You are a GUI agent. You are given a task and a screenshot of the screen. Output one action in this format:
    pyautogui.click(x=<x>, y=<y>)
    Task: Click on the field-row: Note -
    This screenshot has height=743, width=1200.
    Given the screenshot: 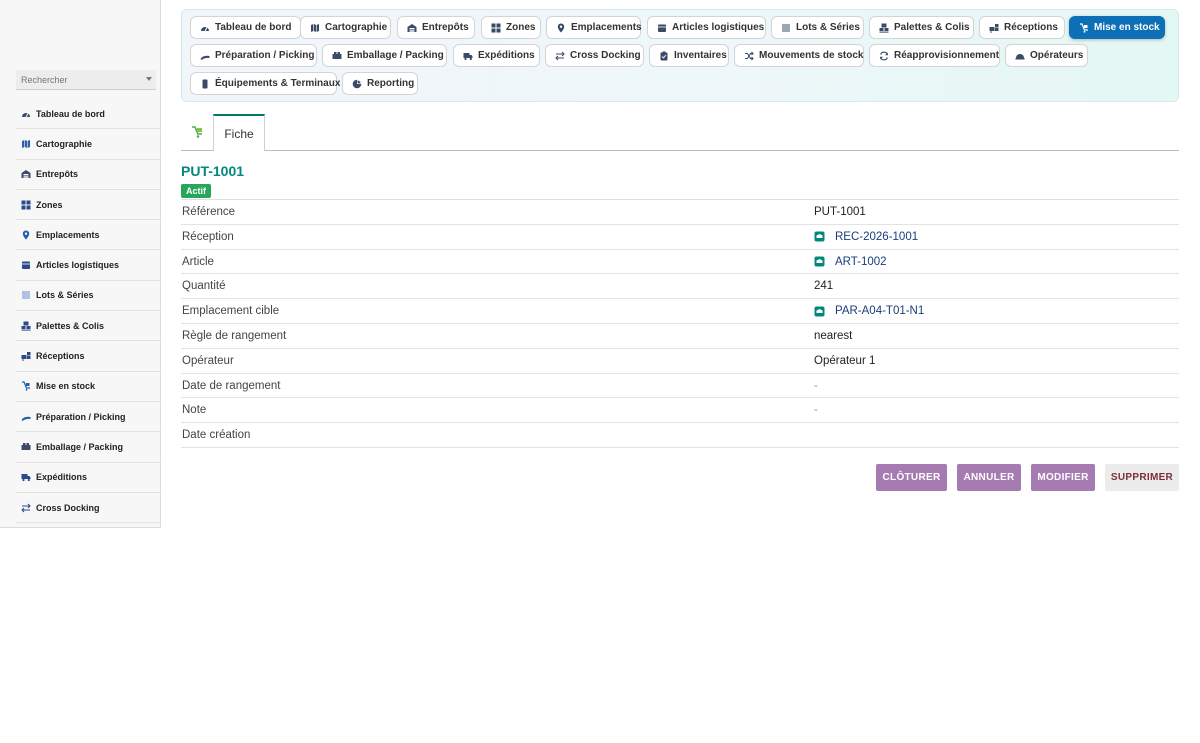 What is the action you would take?
    pyautogui.click(x=680, y=411)
    